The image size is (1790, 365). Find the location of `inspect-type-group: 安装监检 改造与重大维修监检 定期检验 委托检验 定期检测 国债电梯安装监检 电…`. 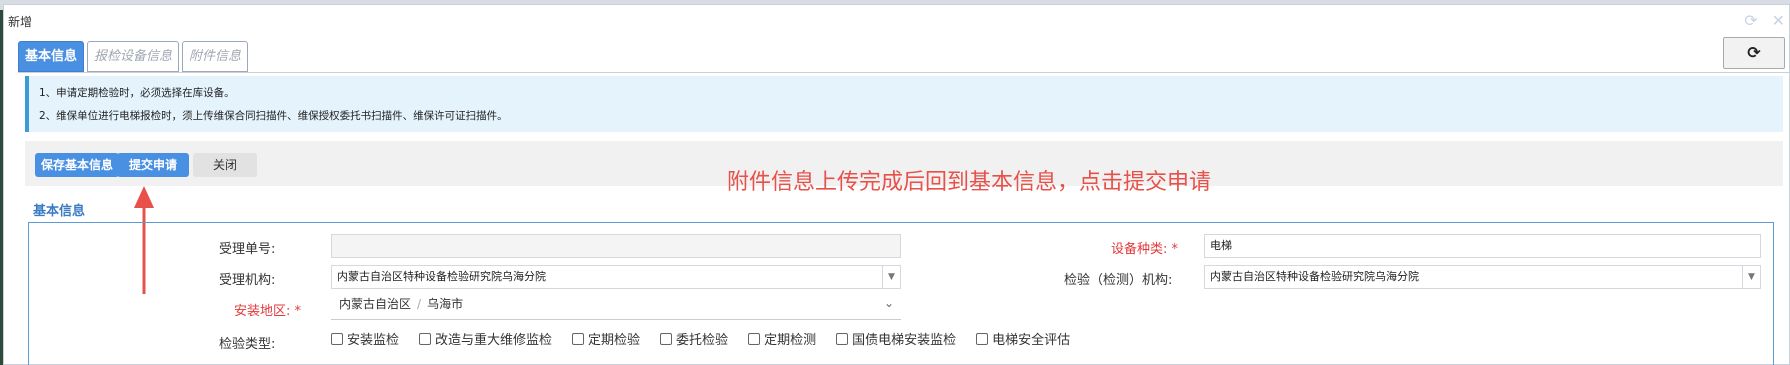

inspect-type-group: 安装监检 改造与重大维修监检 定期检验 委托检验 定期检测 国债电梯安装监检 电… is located at coordinates (710, 338).